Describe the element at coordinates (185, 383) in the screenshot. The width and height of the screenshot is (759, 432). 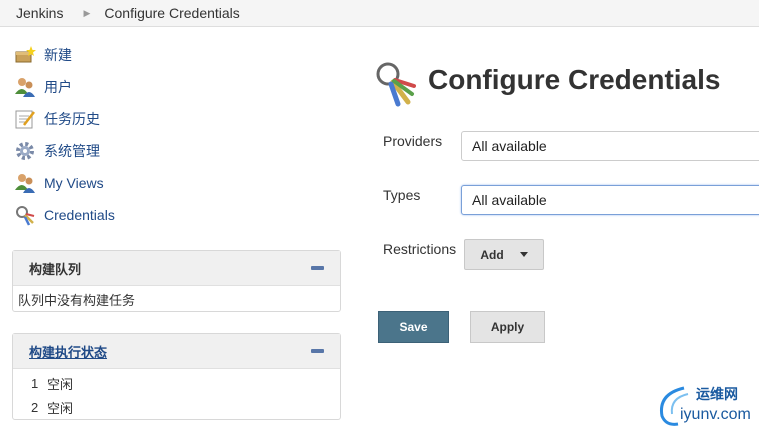
I see `executor-row: 1 空闲` at that location.